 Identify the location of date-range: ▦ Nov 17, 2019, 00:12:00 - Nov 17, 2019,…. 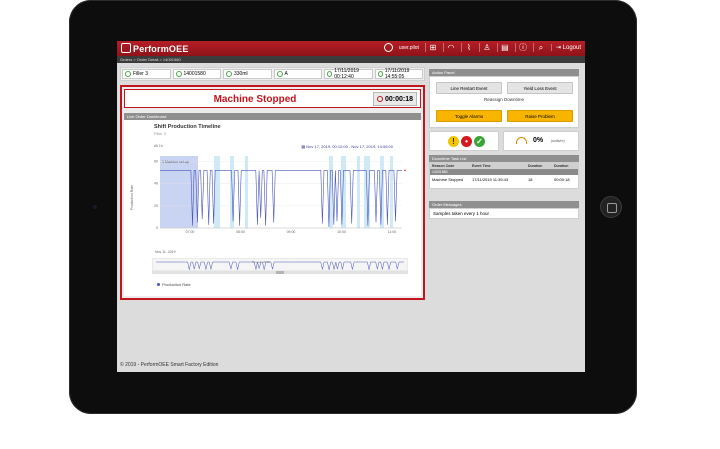
(347, 146).